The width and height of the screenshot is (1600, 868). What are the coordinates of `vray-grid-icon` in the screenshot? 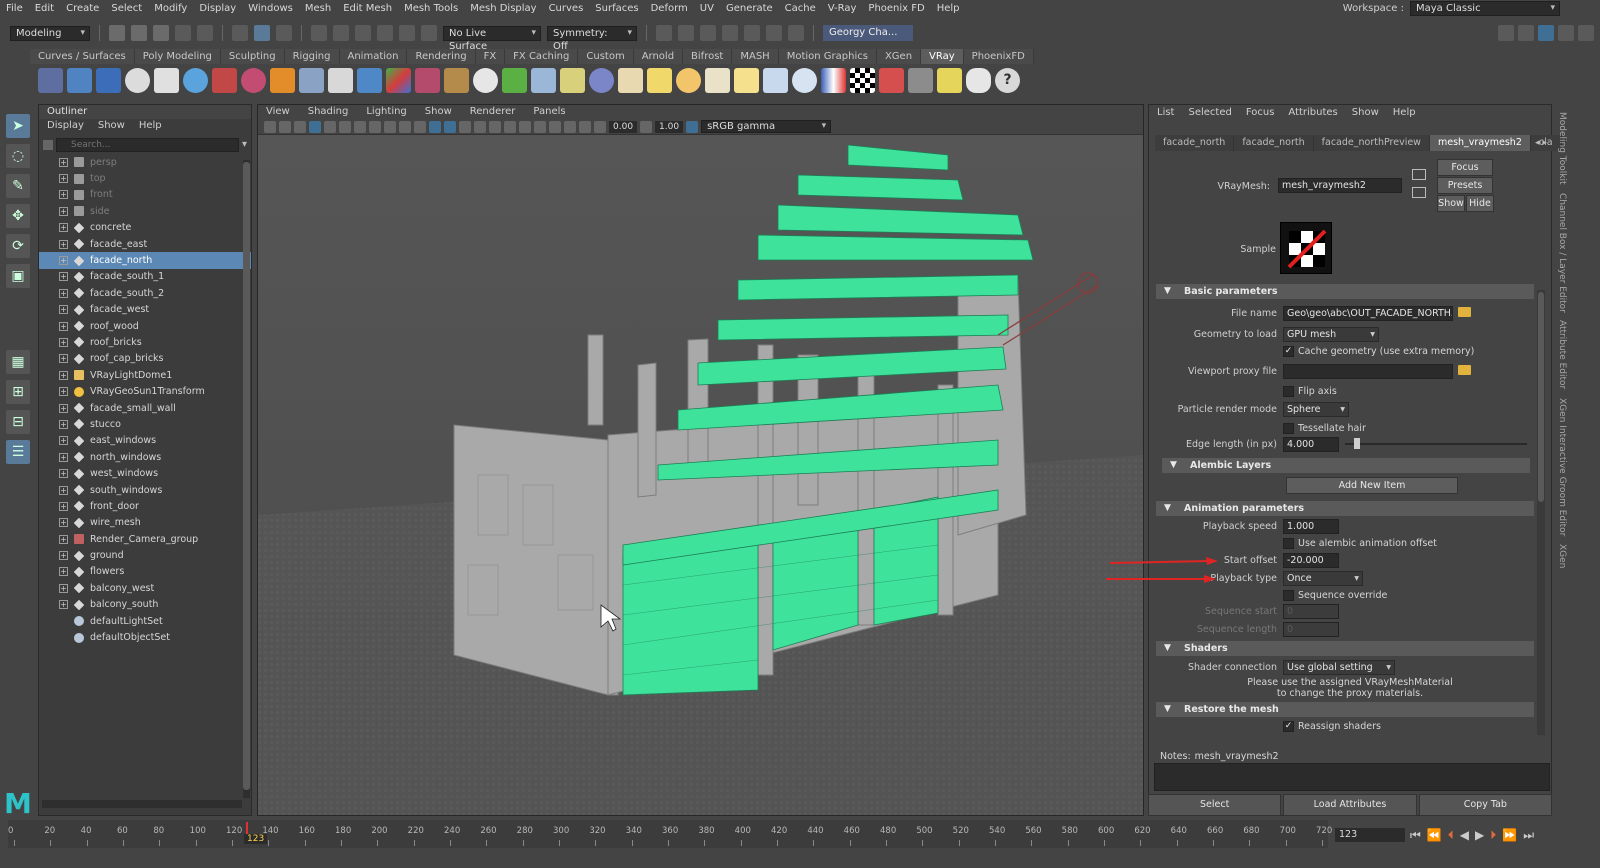 It's located at (920, 80).